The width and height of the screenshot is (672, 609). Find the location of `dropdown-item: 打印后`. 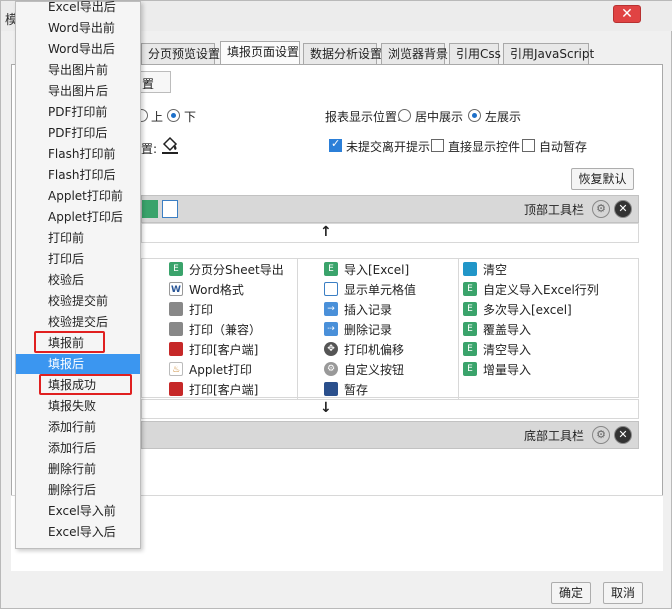

dropdown-item: 打印后 is located at coordinates (78, 259).